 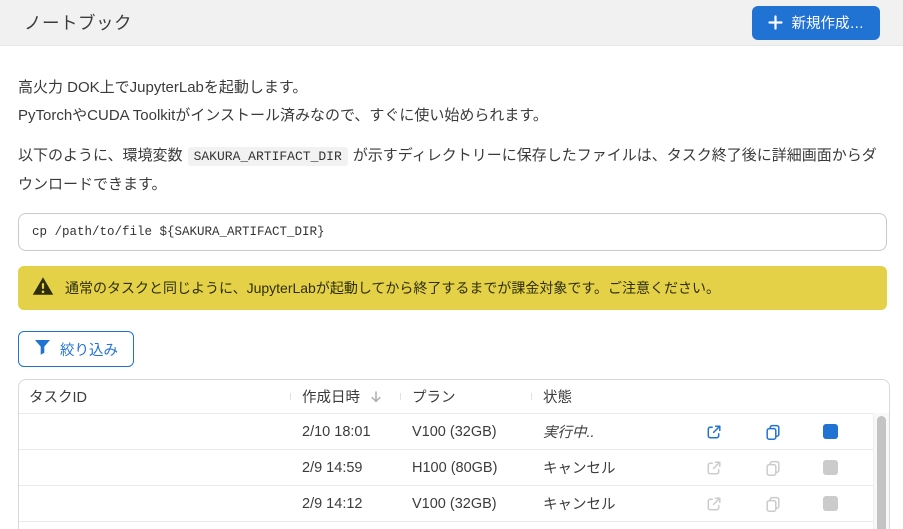 I want to click on task-status: 実行中.., so click(x=569, y=433).